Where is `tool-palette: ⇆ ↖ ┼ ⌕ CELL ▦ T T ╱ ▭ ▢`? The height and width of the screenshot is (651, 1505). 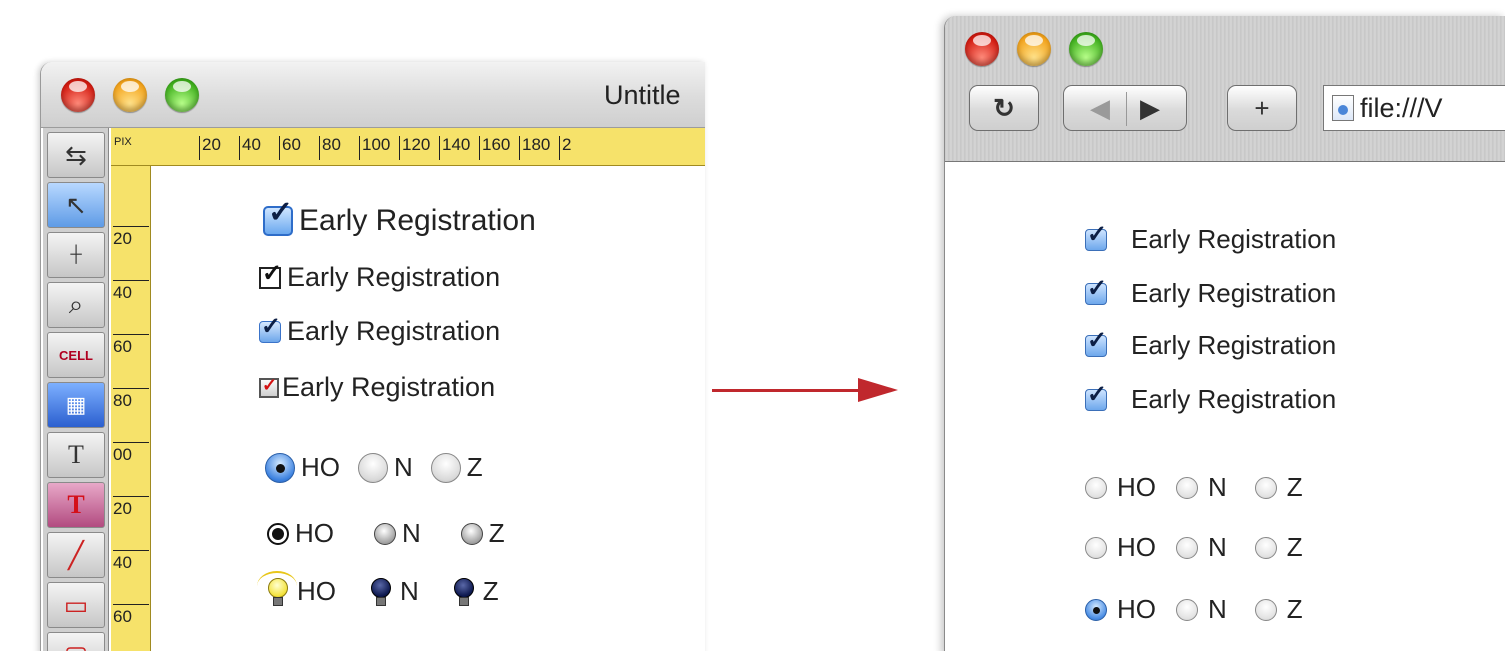
tool-palette: ⇆ ↖ ┼ ⌕ CELL ▦ T T ╱ ▭ ▢ is located at coordinates (76, 389).